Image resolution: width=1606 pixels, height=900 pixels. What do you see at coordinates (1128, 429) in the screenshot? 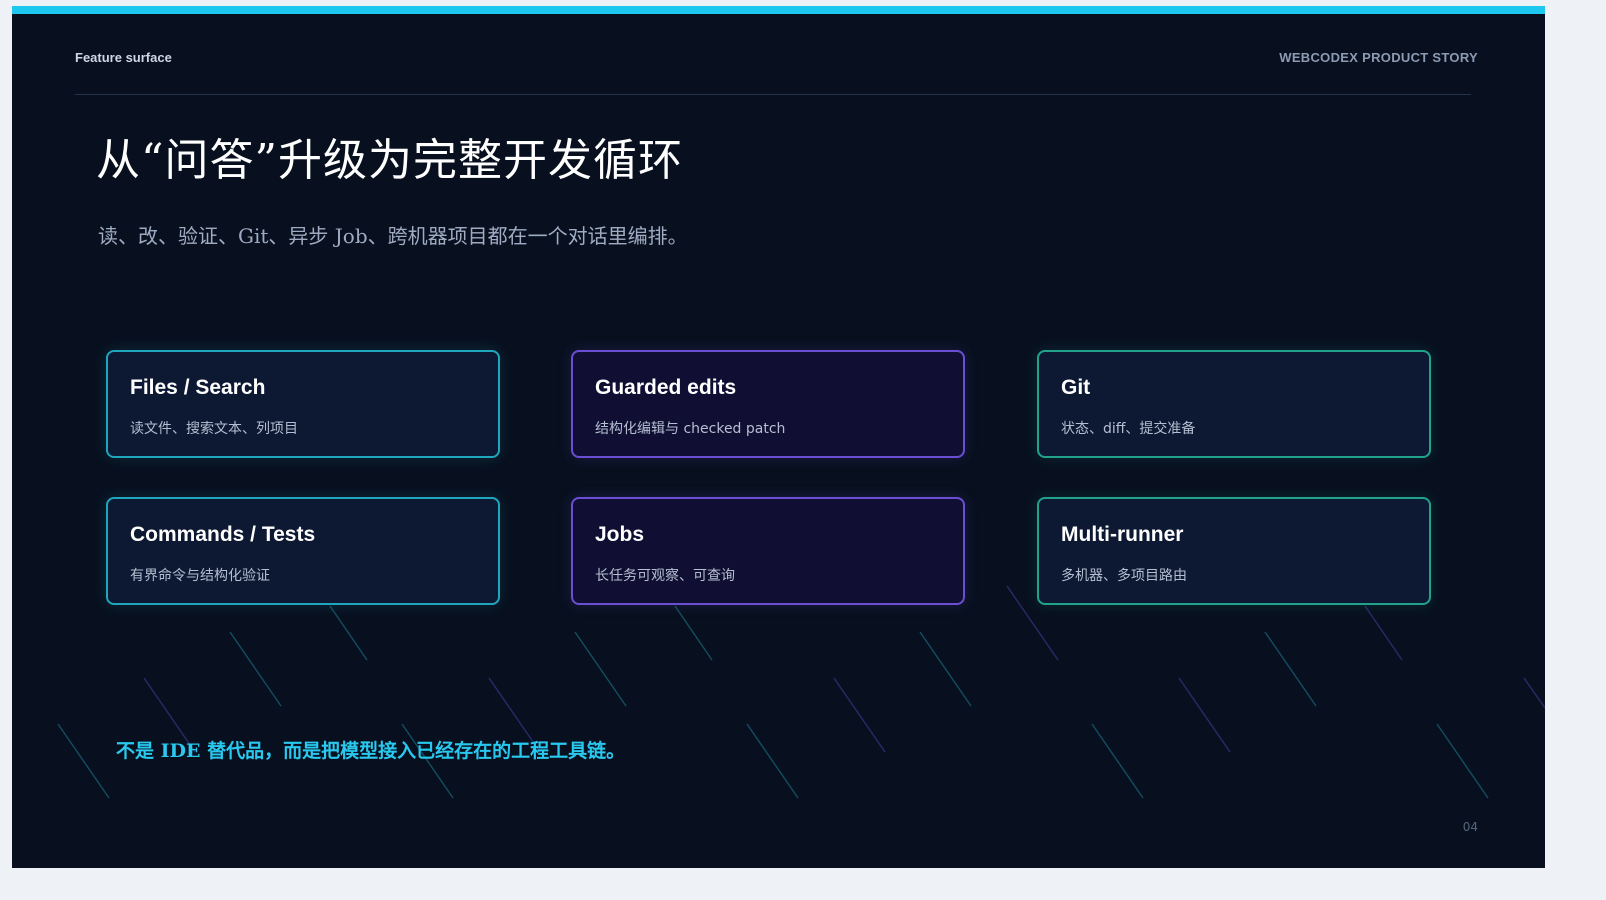
I see `card-description: 状态、diff、提交准备` at bounding box center [1128, 429].